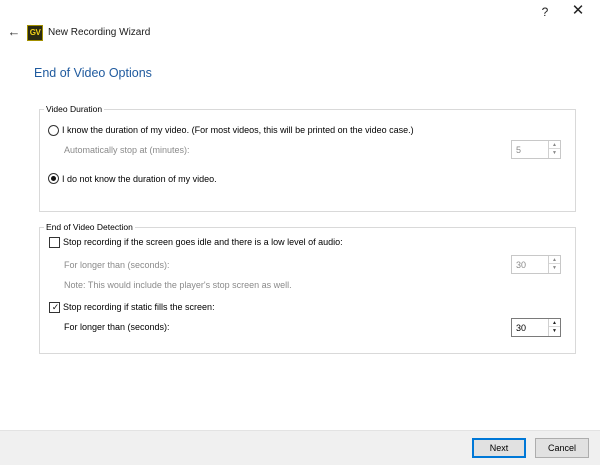 The height and width of the screenshot is (465, 600). I want to click on duration-unknown-label: I do not know the duration of my video., so click(139, 179).